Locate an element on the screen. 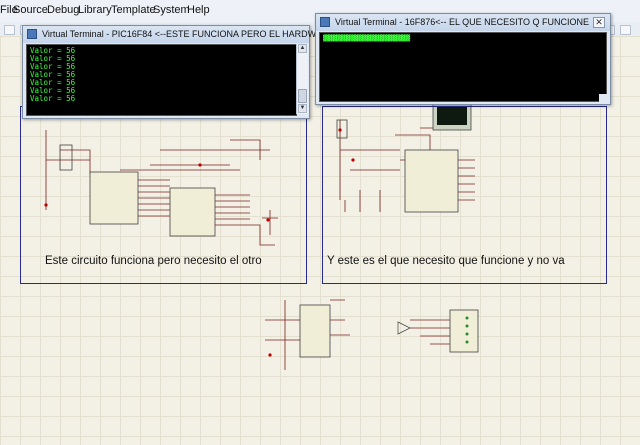 This screenshot has width=640, height=445. resize-grip-icon is located at coordinates (604, 99).